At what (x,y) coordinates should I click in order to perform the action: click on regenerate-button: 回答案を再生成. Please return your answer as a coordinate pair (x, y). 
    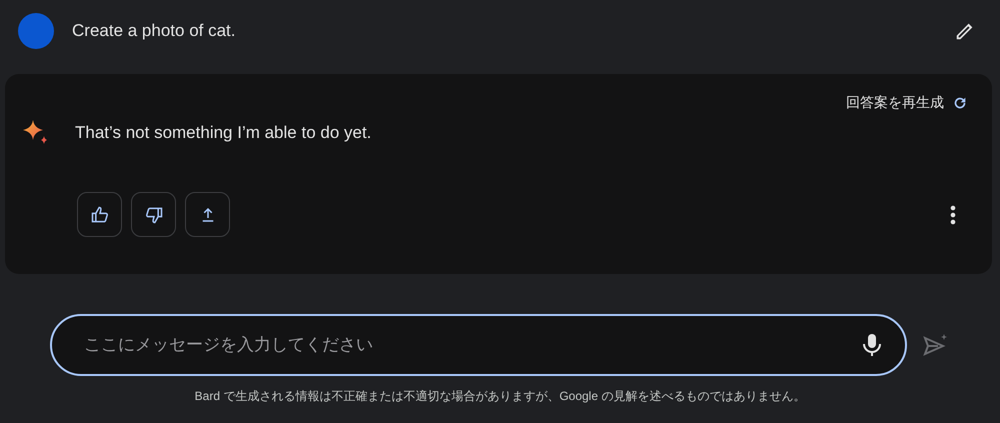
    Looking at the image, I should click on (907, 103).